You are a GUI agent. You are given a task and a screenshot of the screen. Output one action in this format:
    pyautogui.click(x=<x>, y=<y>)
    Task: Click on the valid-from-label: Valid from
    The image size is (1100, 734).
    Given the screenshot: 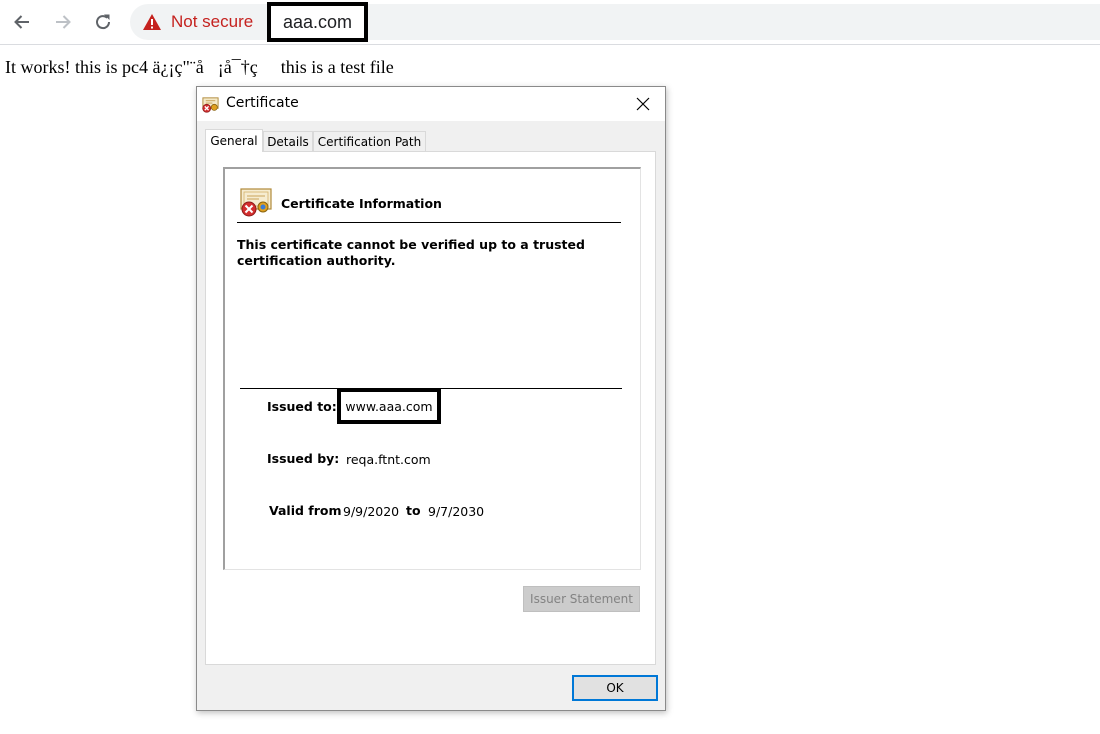 What is the action you would take?
    pyautogui.click(x=305, y=510)
    